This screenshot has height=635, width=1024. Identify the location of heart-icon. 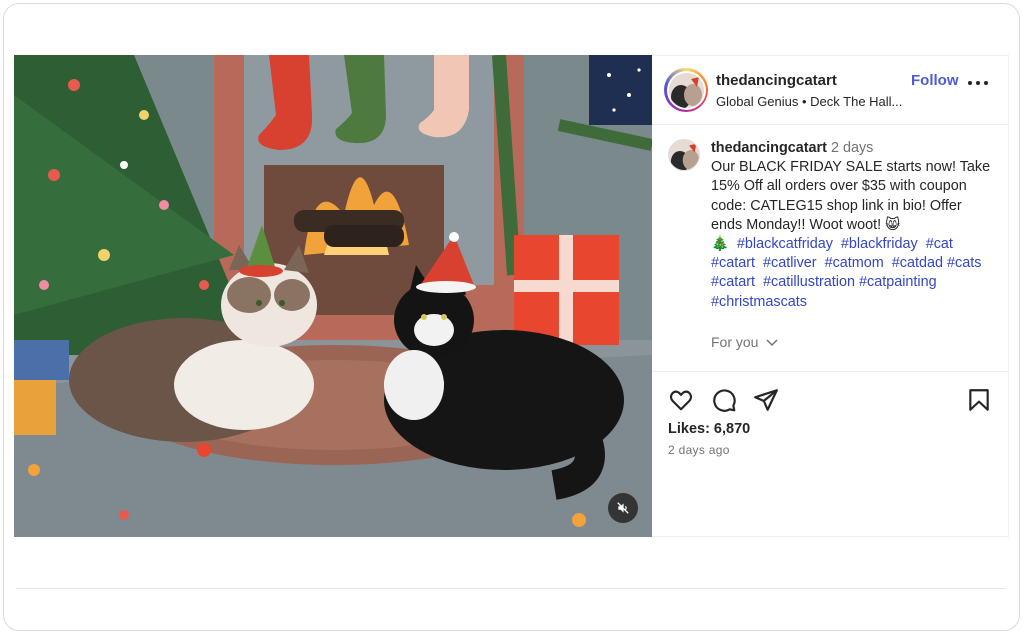
(681, 400).